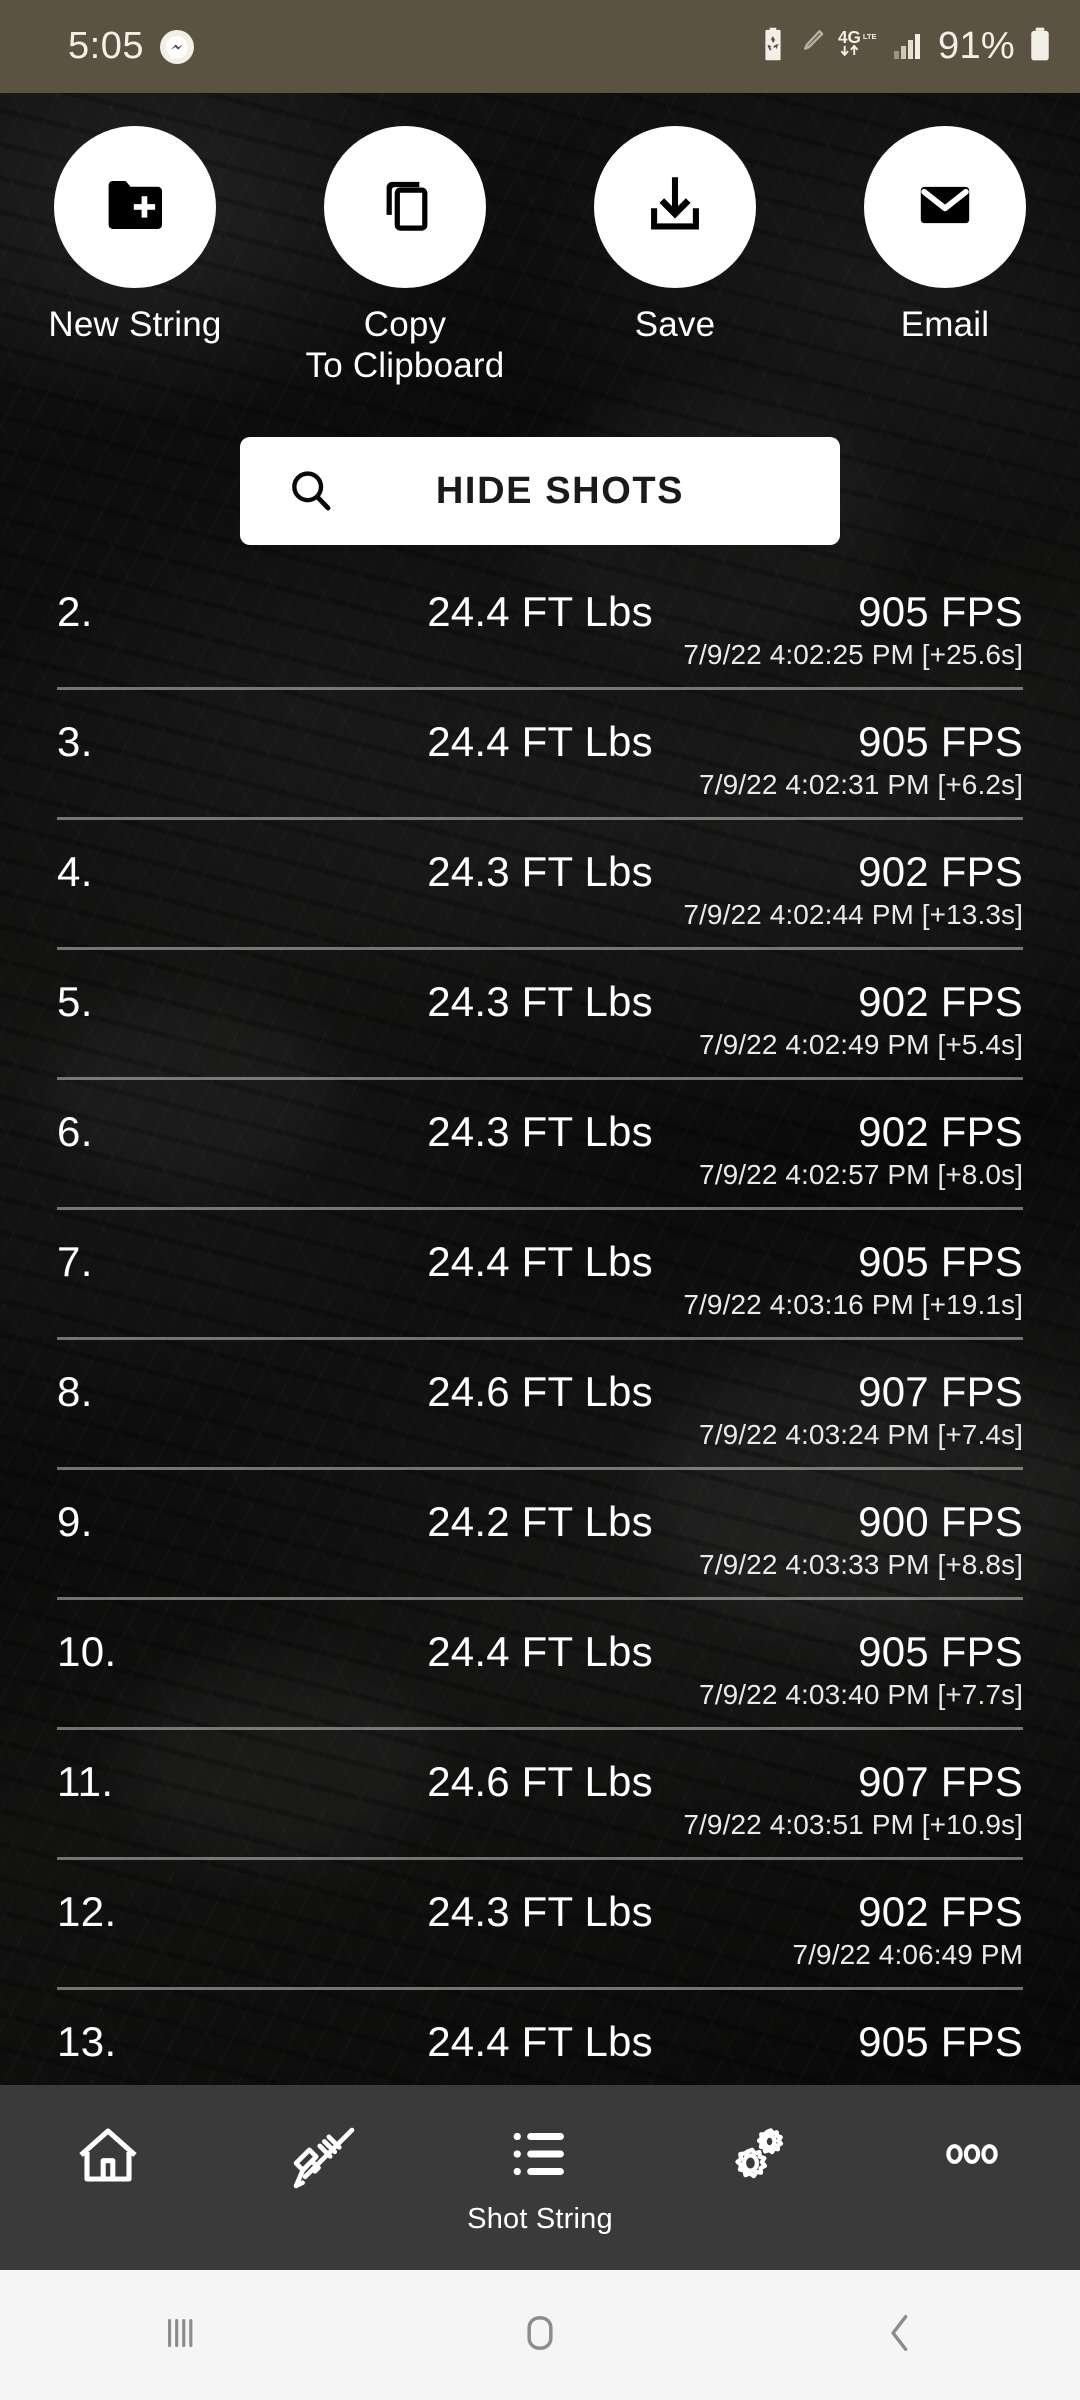 This screenshot has height=2400, width=1080. Describe the element at coordinates (756, 2158) in the screenshot. I see `gears-icon` at that location.